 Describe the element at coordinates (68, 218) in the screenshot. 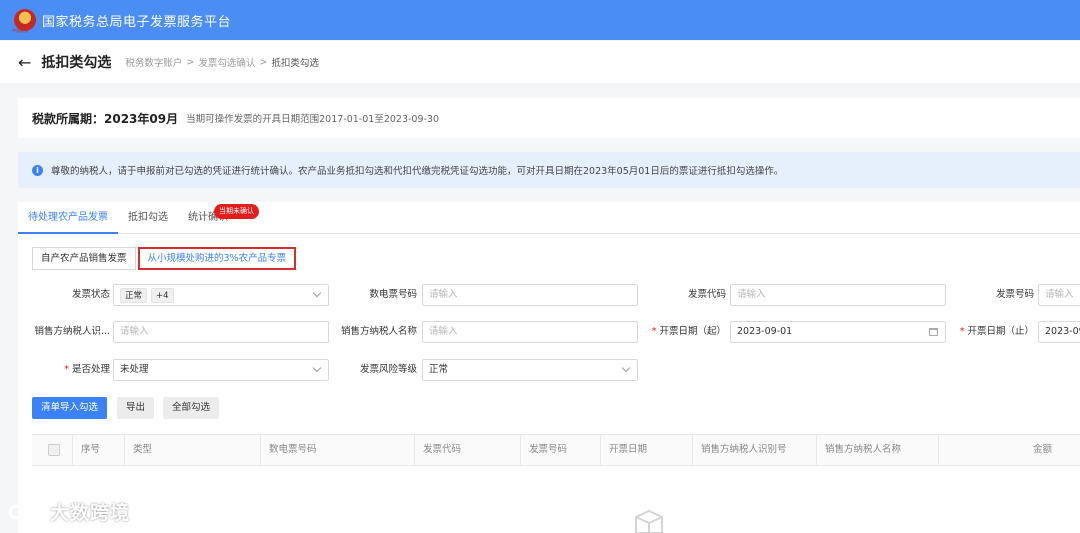

I see `tab-pending-agri-invoices: 待处理农产品发票` at that location.